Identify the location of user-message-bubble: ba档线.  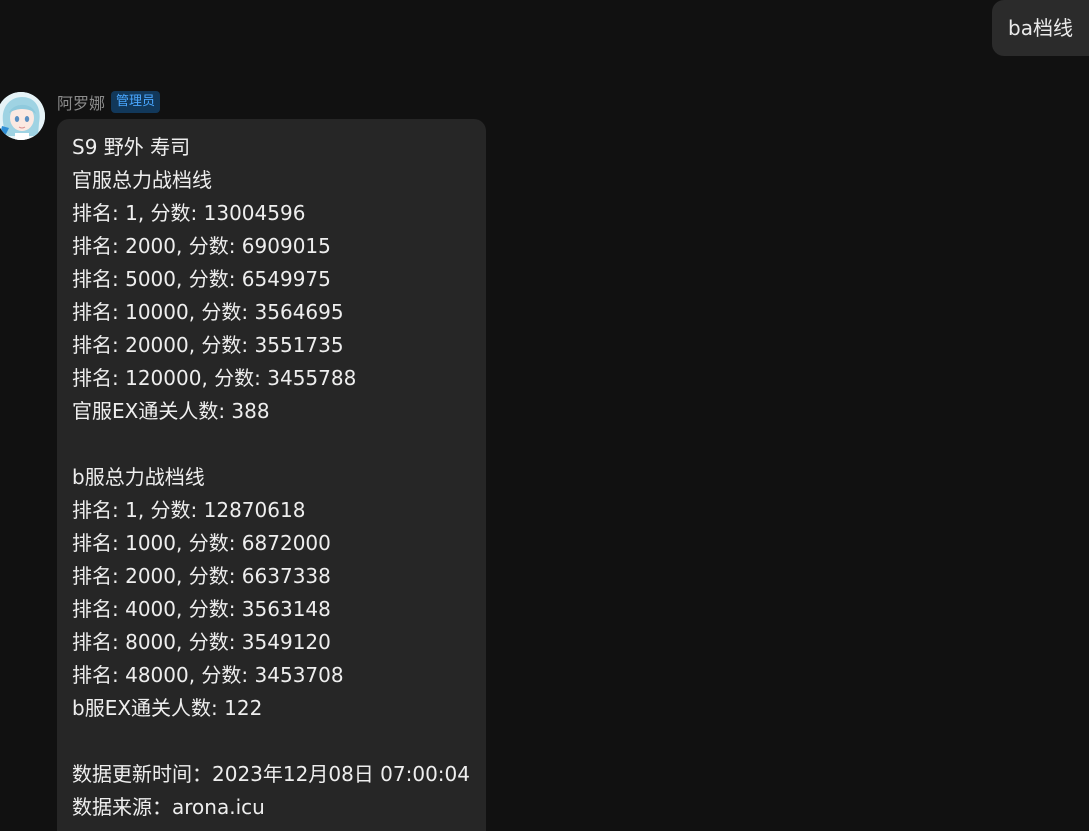
(1040, 28).